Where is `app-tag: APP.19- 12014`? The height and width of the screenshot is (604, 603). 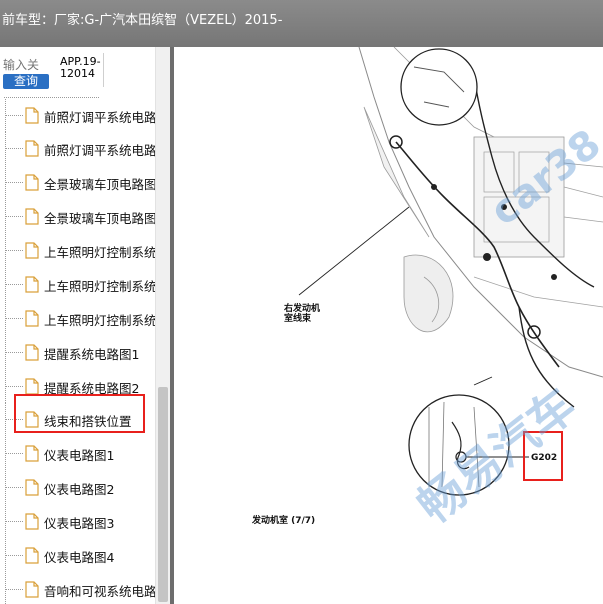 app-tag: APP.19- 12014 is located at coordinates (82, 68).